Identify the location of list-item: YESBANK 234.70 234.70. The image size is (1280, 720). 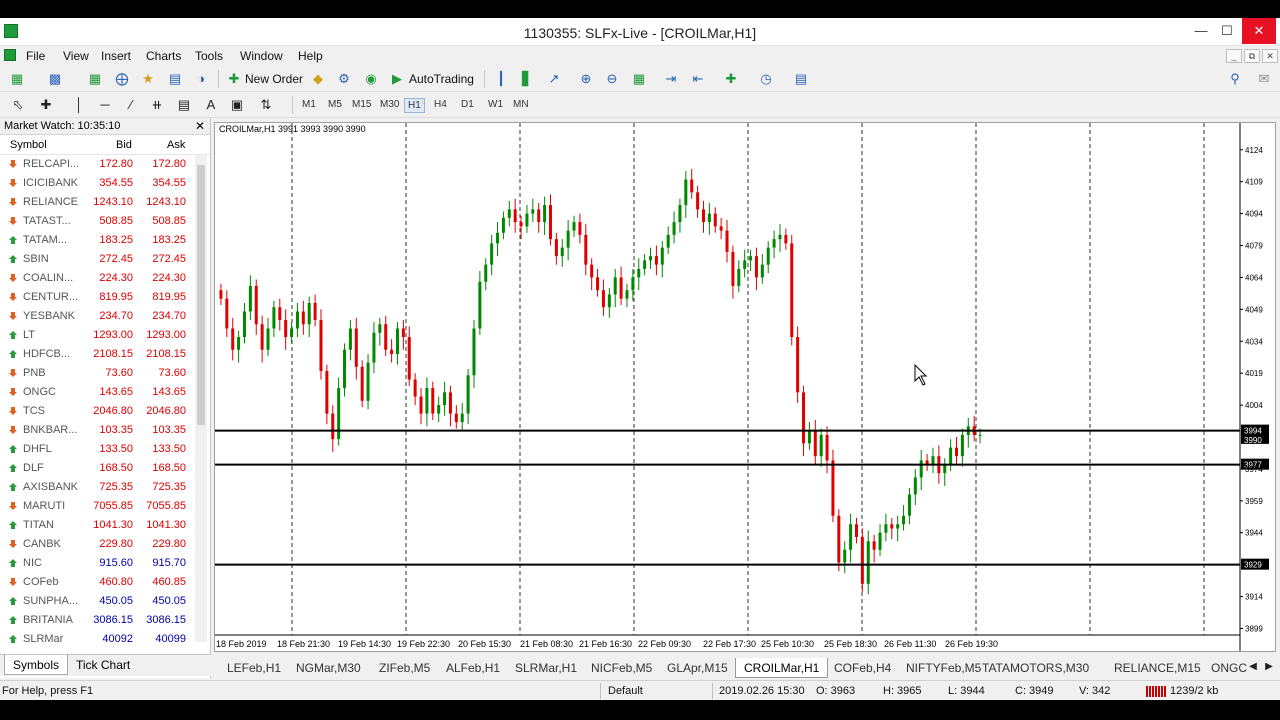
(105, 316).